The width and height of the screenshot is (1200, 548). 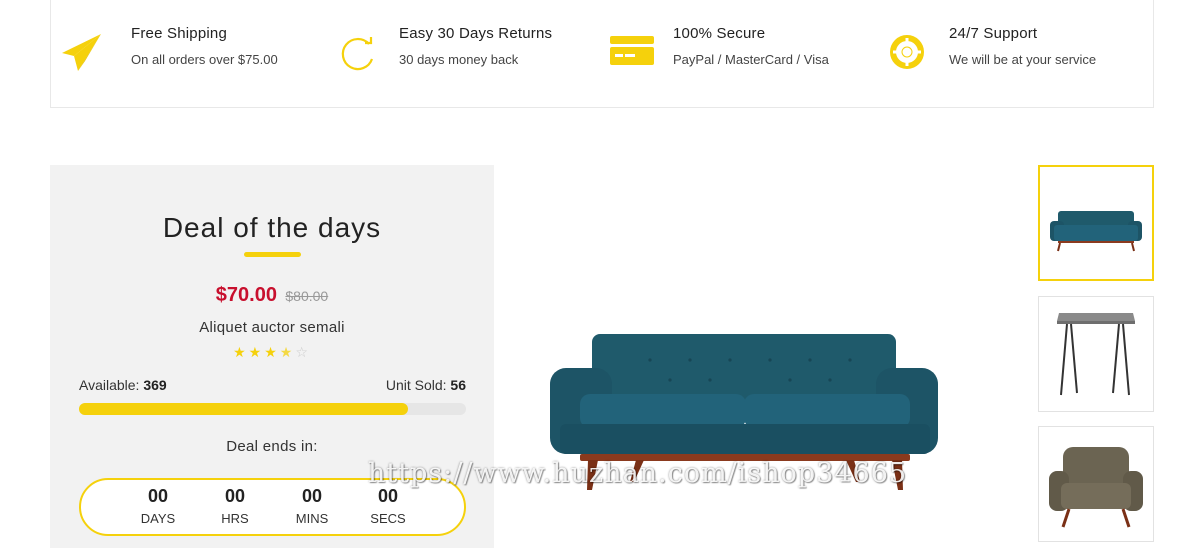 What do you see at coordinates (81, 52) in the screenshot?
I see `paper-plane-icon` at bounding box center [81, 52].